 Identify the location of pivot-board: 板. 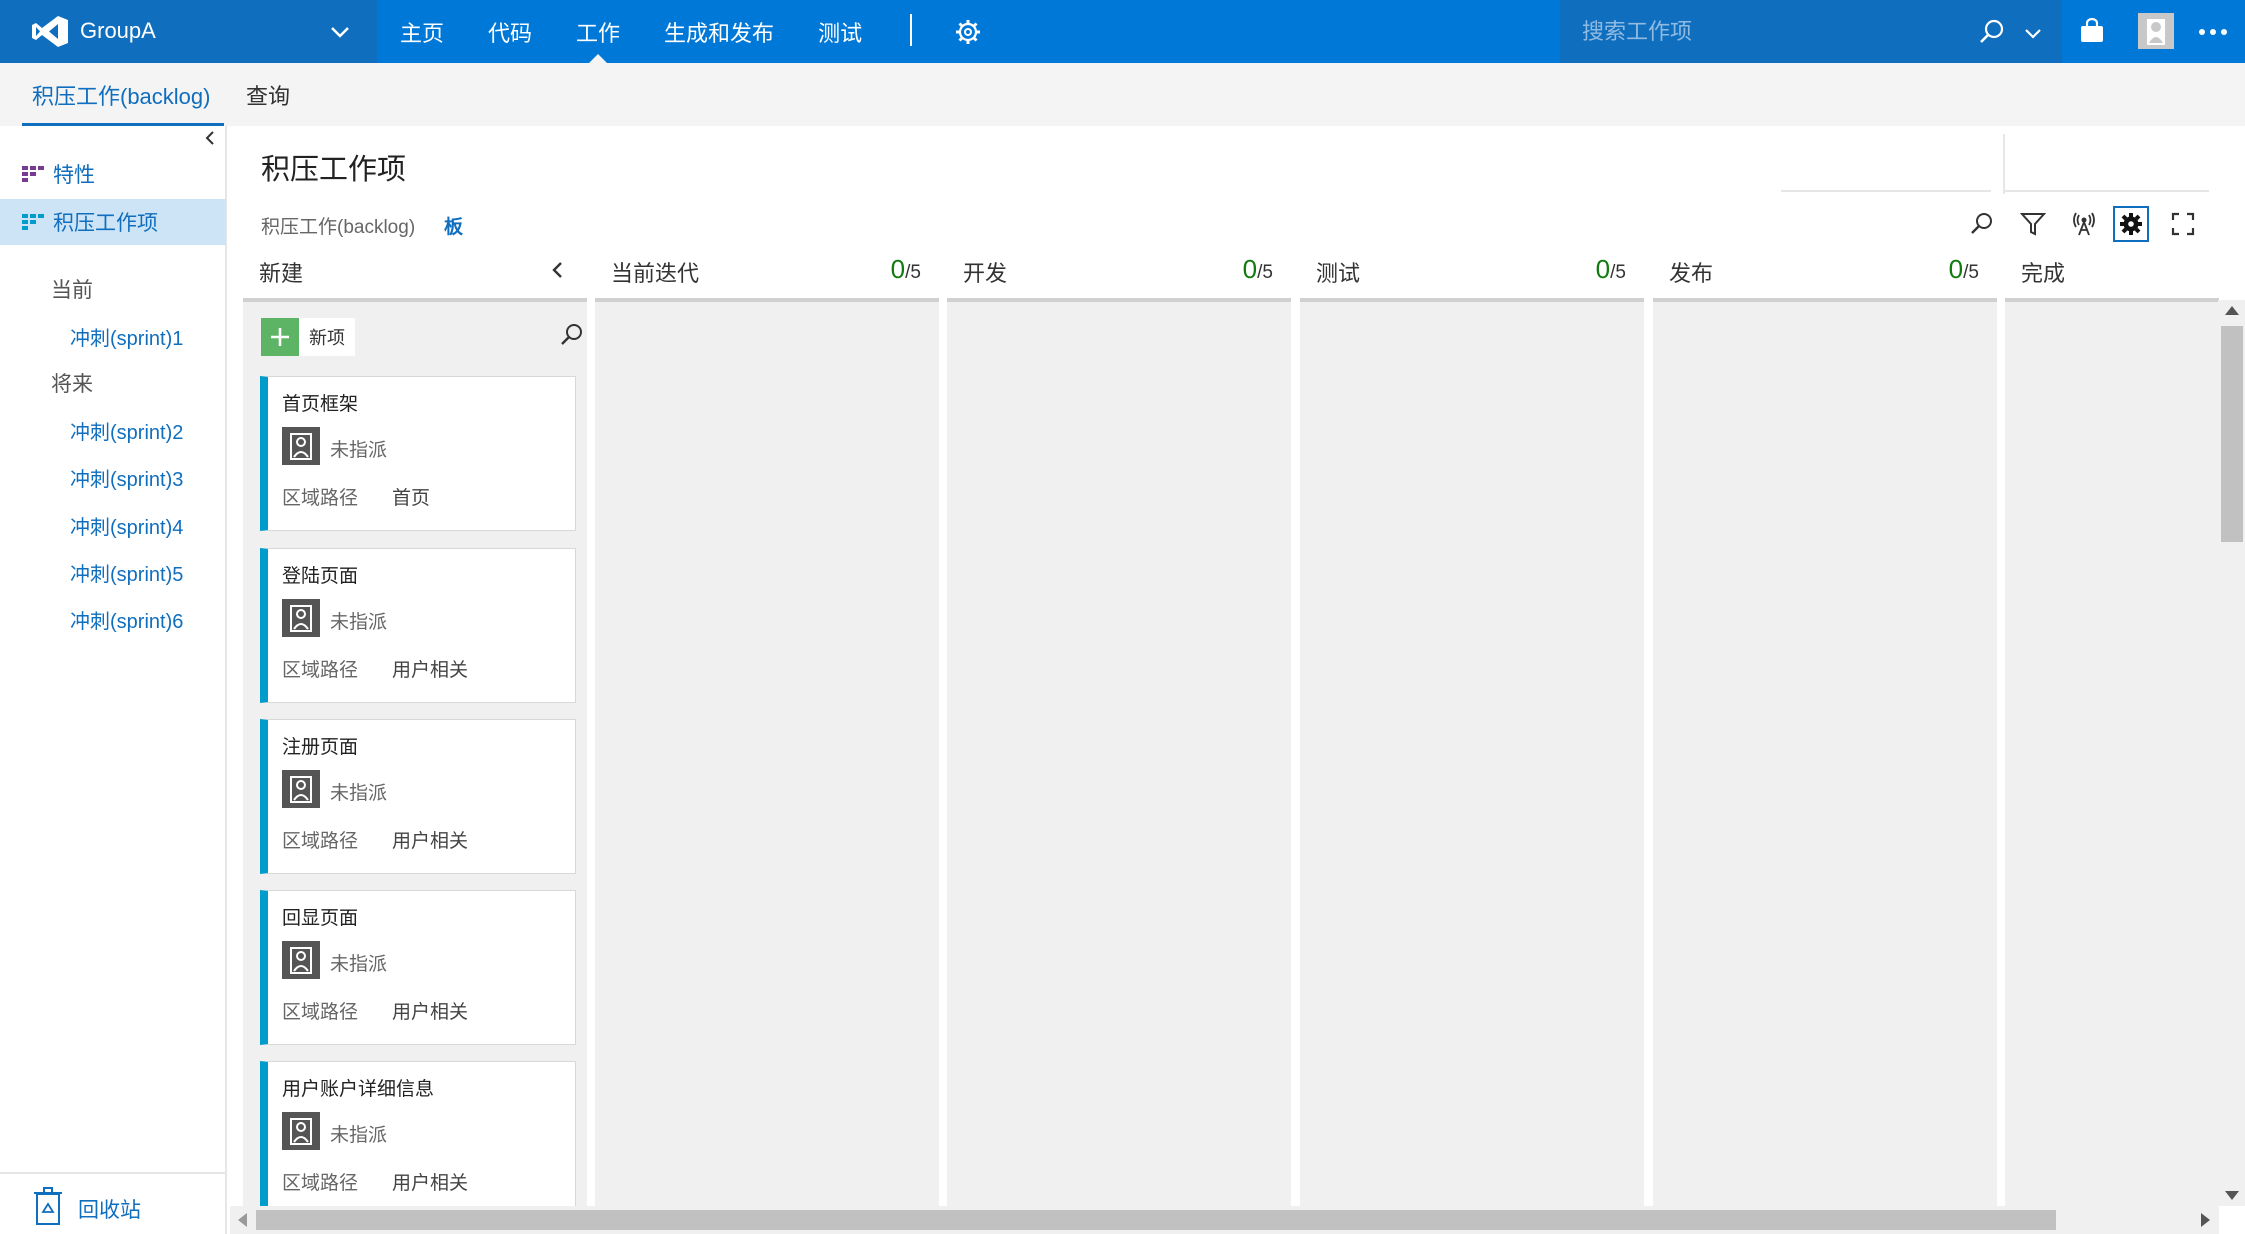
(453, 225).